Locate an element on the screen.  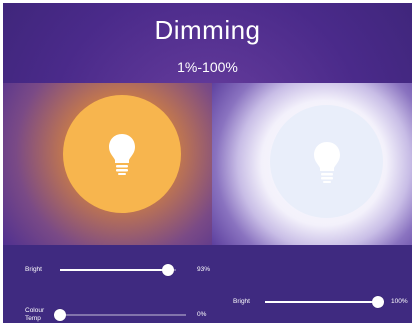
bright-slider-left-fill is located at coordinates (114, 270).